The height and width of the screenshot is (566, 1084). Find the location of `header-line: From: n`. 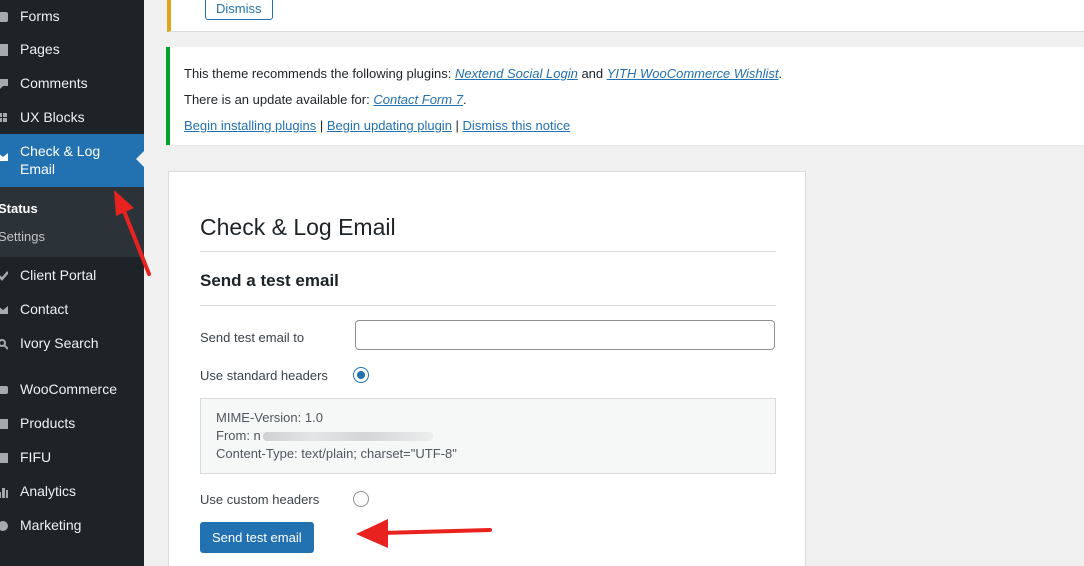

header-line: From: n is located at coordinates (324, 436).